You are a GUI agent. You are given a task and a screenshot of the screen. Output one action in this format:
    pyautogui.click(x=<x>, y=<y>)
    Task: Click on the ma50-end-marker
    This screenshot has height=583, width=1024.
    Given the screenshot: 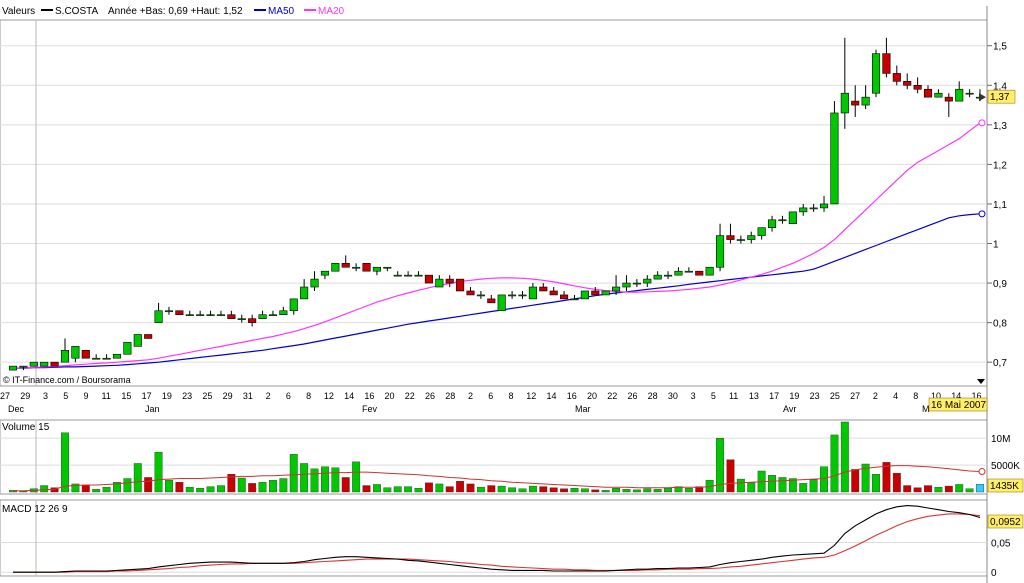 What is the action you would take?
    pyautogui.click(x=982, y=214)
    